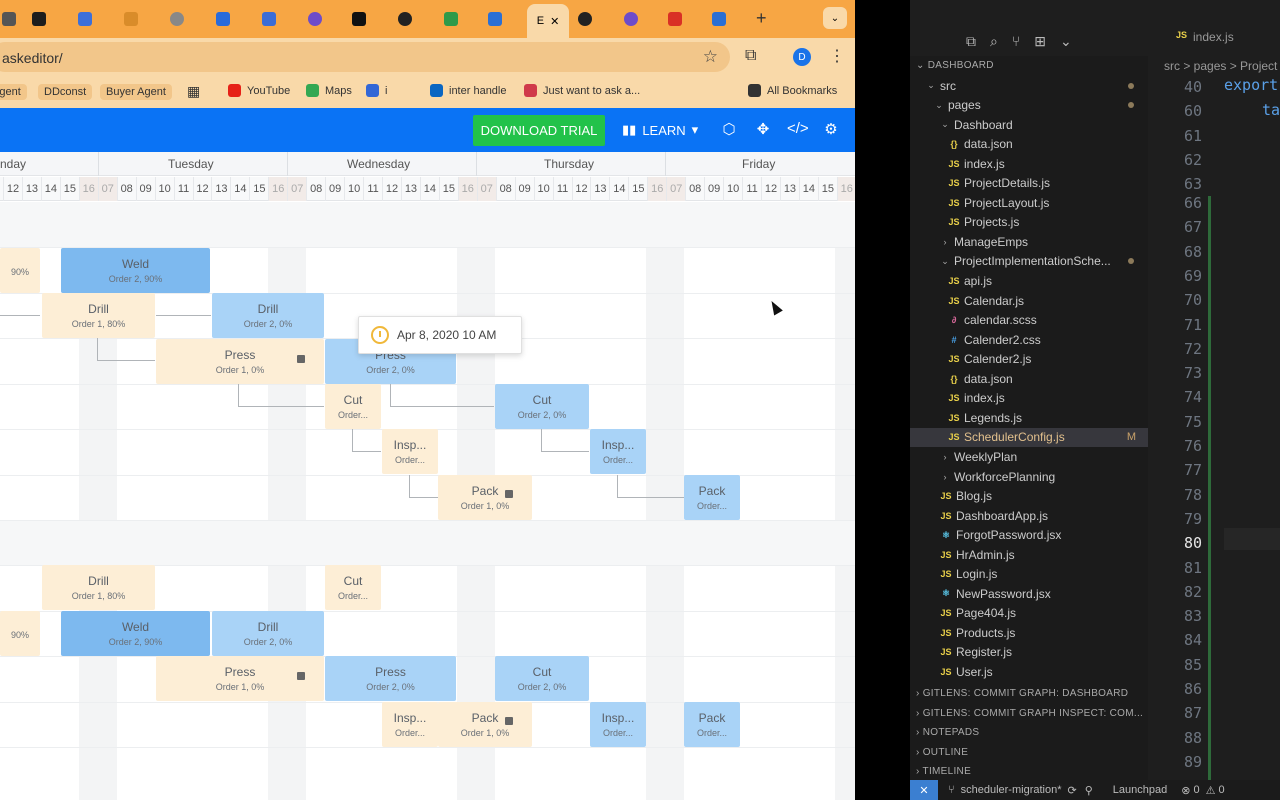  Describe the element at coordinates (1029, 515) in the screenshot. I see `tree-item: JS DashboardApp.js` at that location.